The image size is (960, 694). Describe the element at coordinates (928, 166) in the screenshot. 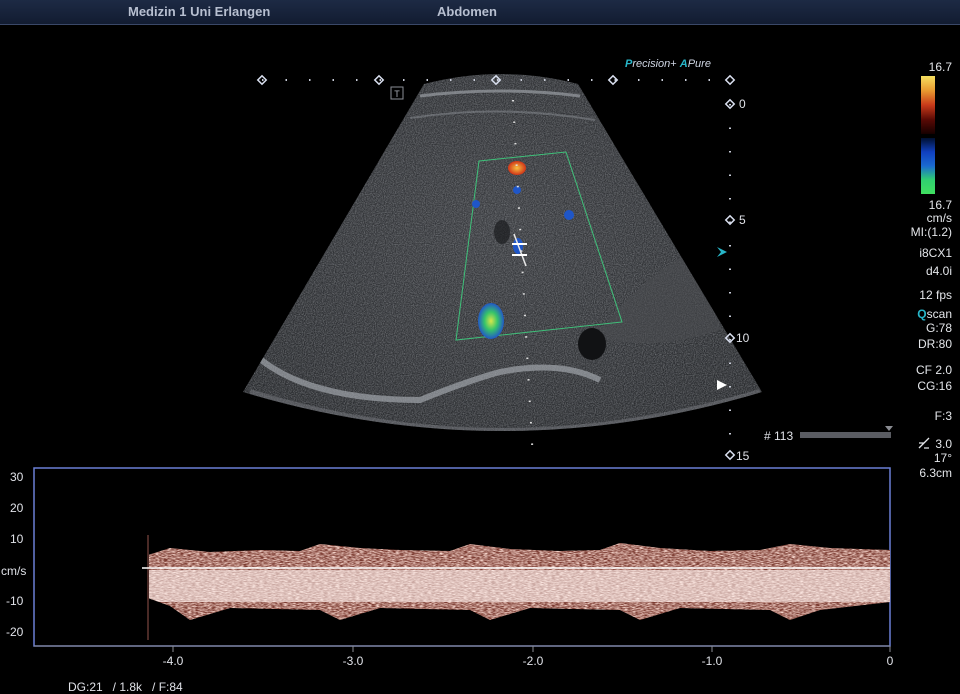

I see `color-velocity-bar-negative` at that location.